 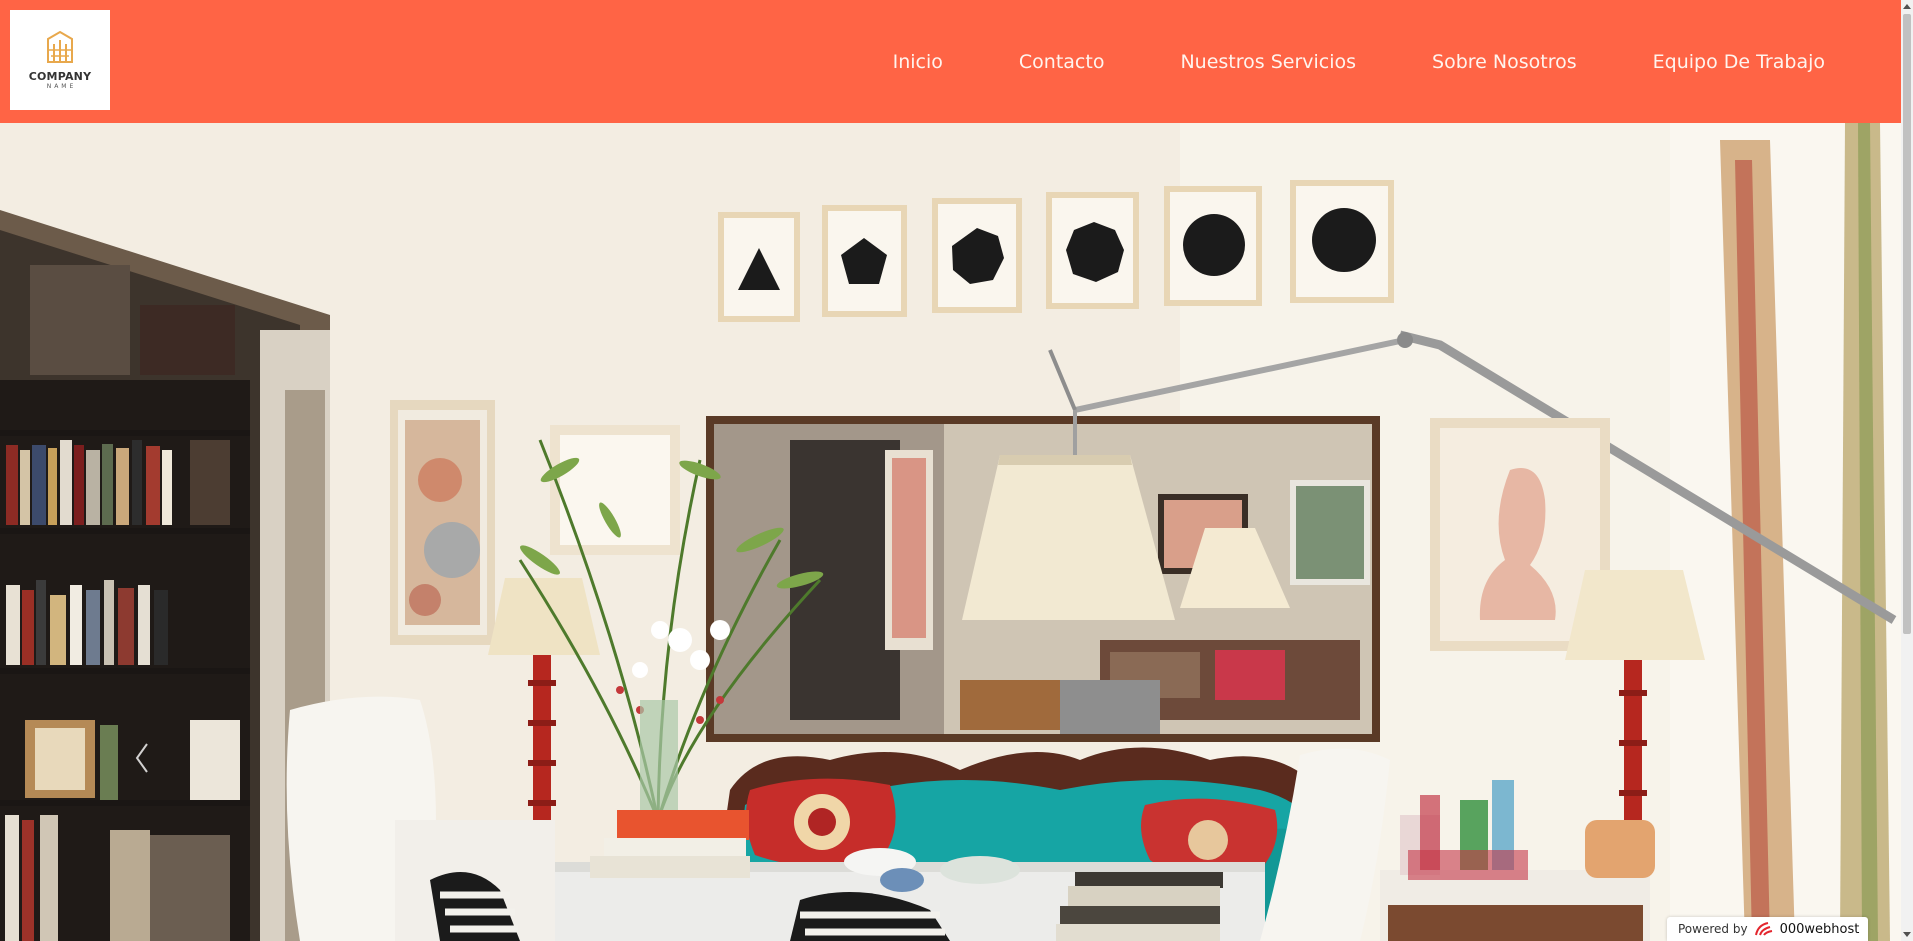 I want to click on building-logo-icon, so click(x=60, y=46).